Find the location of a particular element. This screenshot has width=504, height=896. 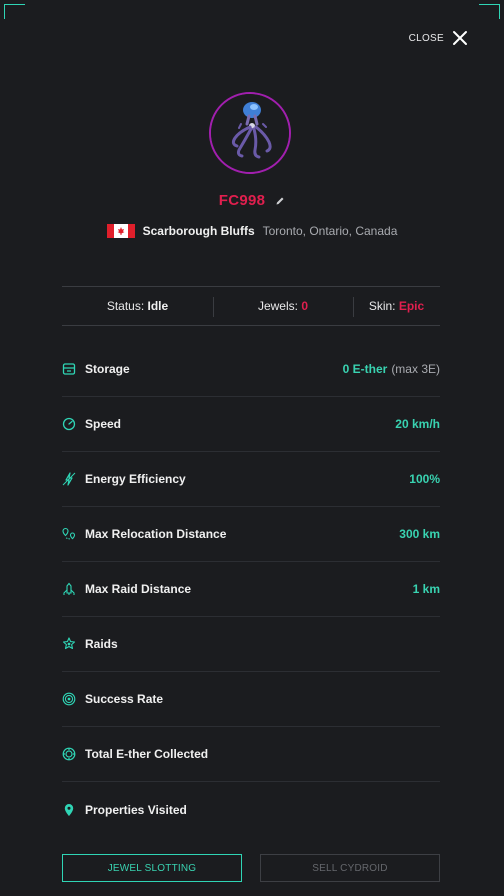

close-label: CLOSE is located at coordinates (426, 38).